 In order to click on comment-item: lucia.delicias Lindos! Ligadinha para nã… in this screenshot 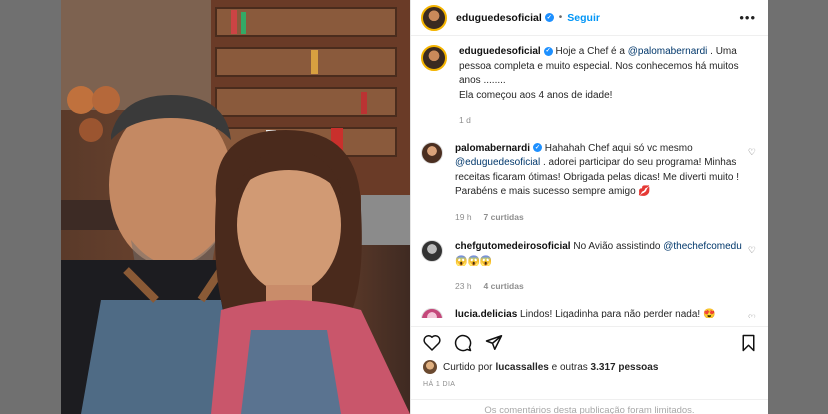, I will do `click(589, 313)`.